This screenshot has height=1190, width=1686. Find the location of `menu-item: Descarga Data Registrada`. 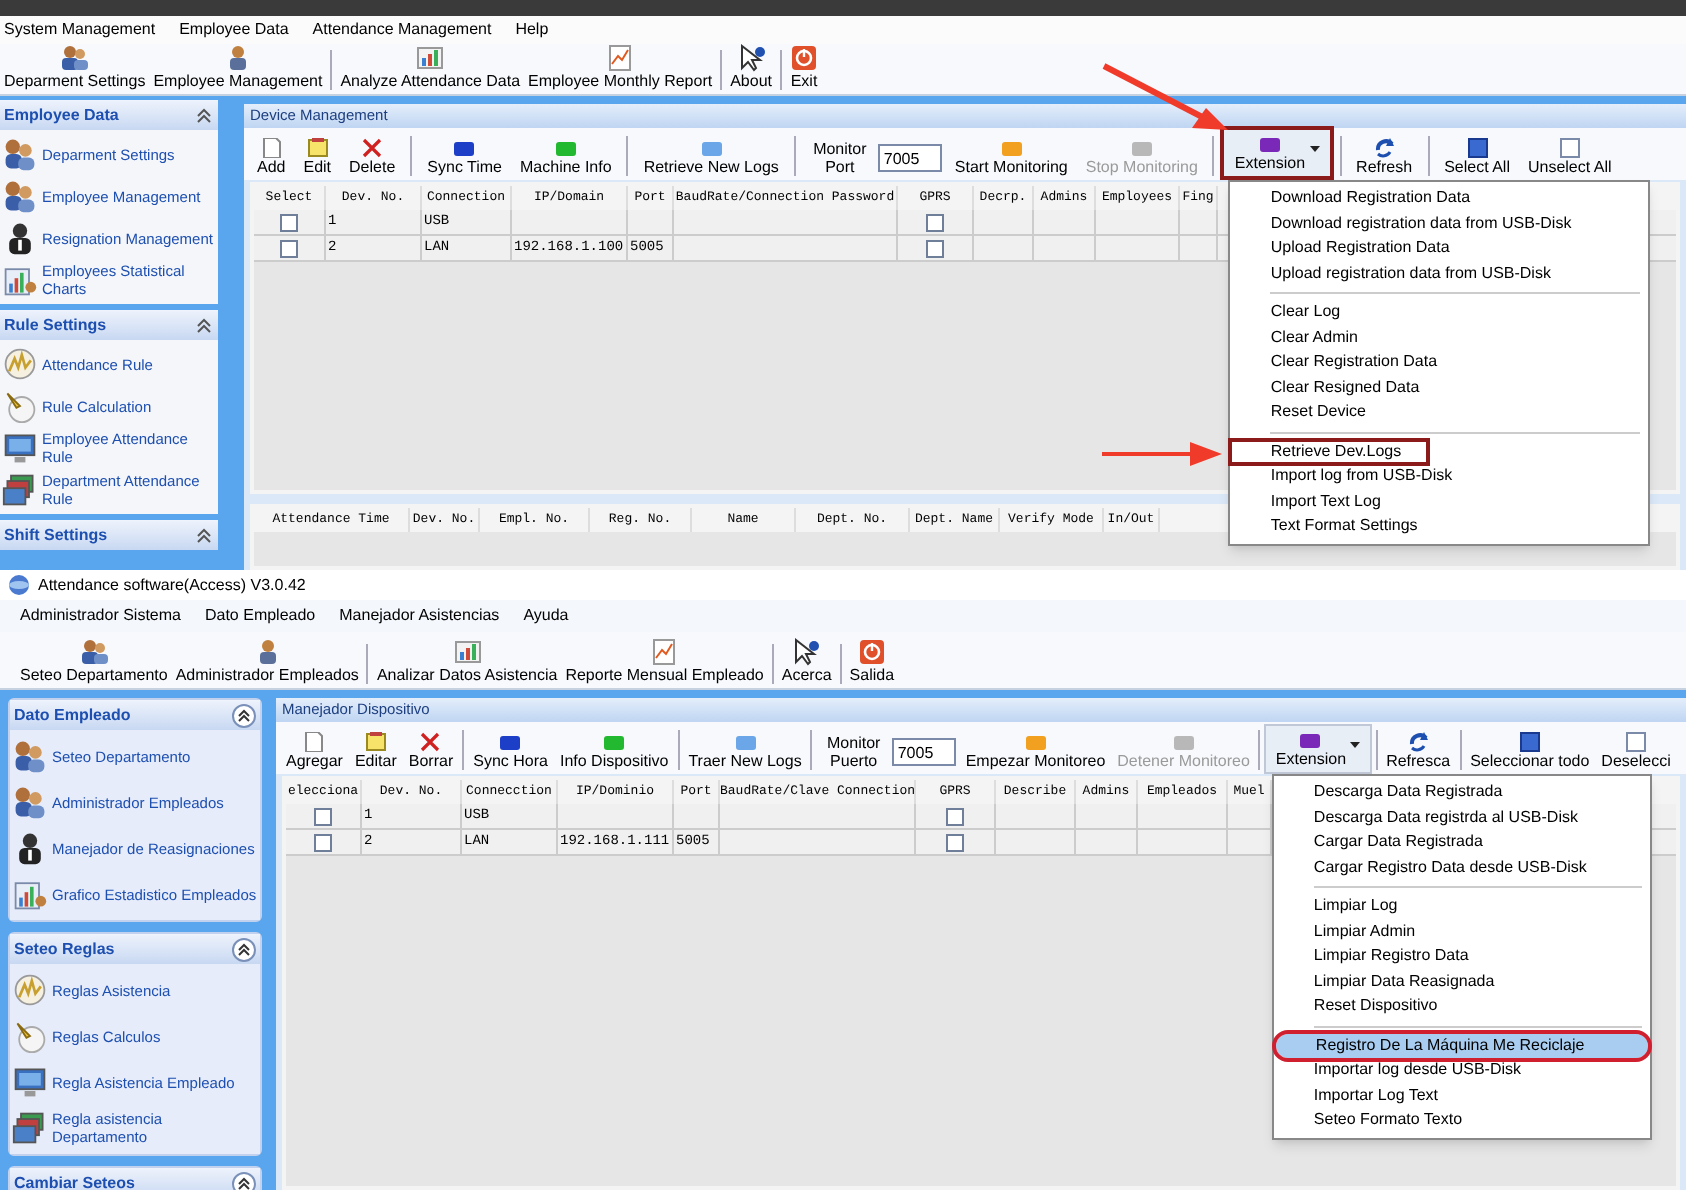

menu-item: Descarga Data Registrada is located at coordinates (1461, 792).